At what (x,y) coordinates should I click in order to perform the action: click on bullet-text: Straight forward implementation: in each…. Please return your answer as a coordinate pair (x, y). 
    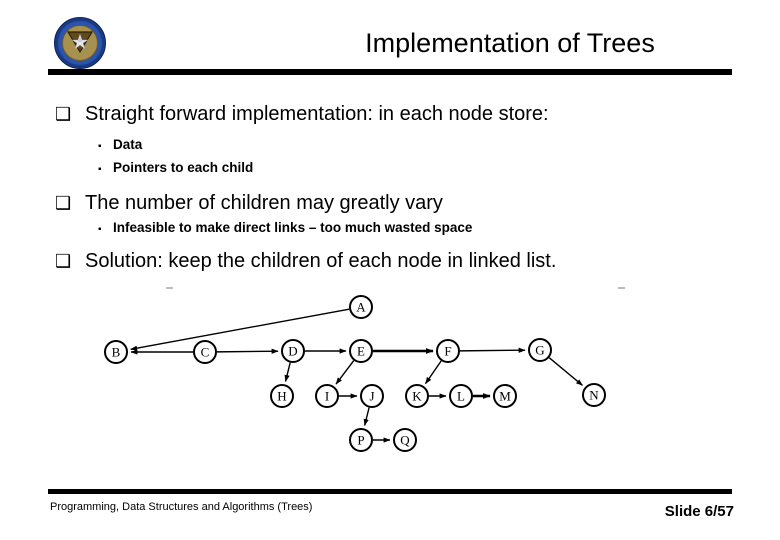
    Looking at the image, I should click on (317, 114).